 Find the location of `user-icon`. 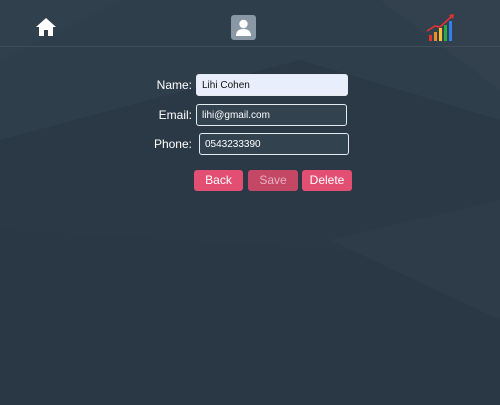

user-icon is located at coordinates (243, 27).